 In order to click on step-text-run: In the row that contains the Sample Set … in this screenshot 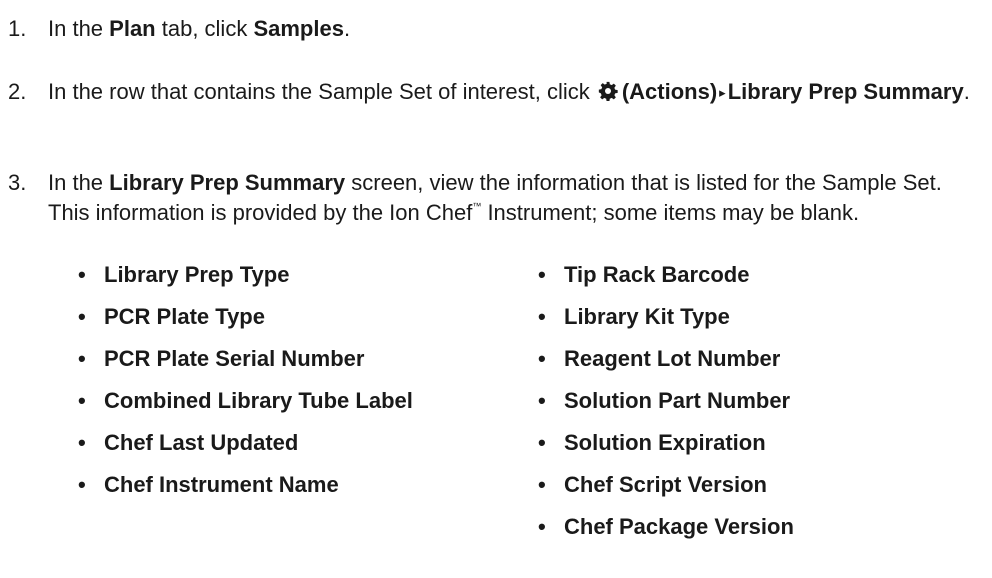, I will do `click(322, 91)`.